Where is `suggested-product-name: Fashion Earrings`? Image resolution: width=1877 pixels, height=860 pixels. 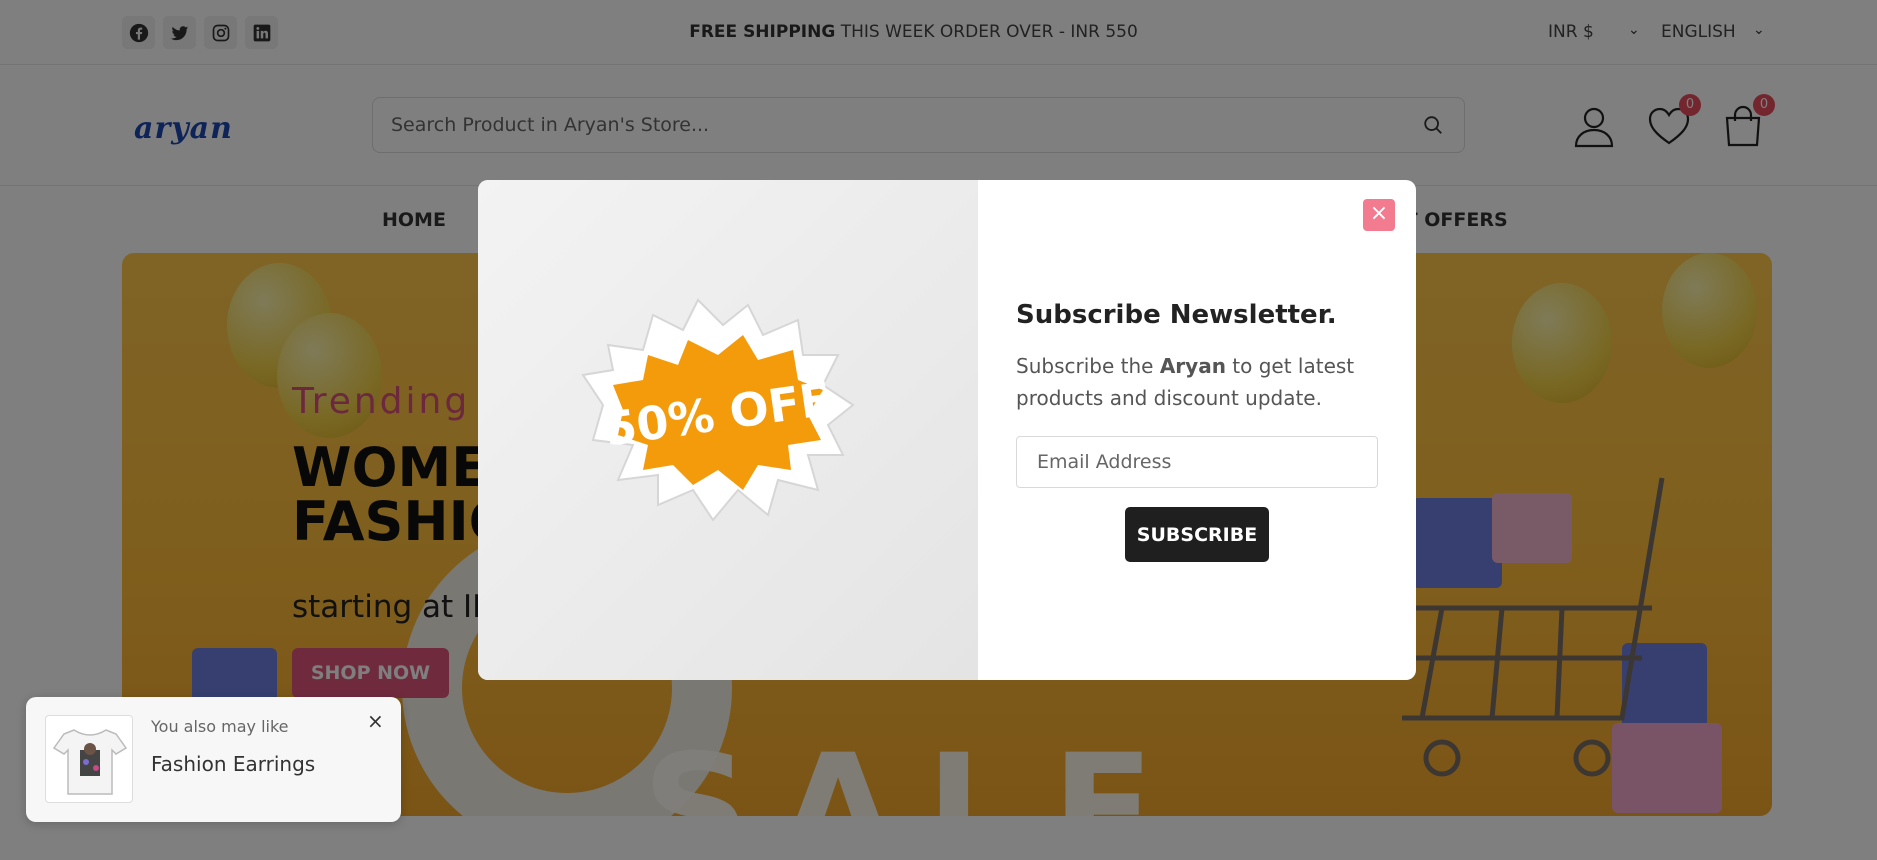 suggested-product-name: Fashion Earrings is located at coordinates (233, 764).